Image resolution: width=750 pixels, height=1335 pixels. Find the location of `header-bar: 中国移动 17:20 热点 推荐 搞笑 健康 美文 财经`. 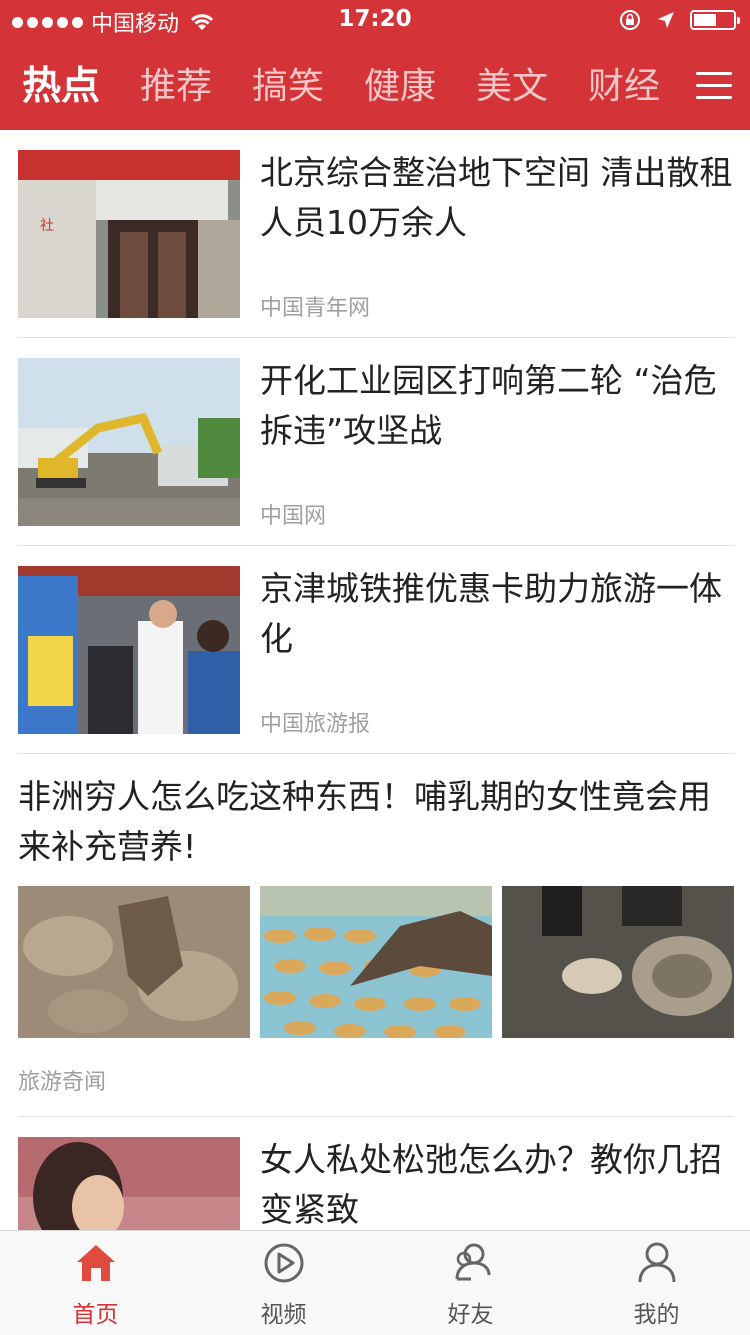

header-bar: 中国移动 17:20 热点 推荐 搞笑 健康 美文 财经 is located at coordinates (375, 65).